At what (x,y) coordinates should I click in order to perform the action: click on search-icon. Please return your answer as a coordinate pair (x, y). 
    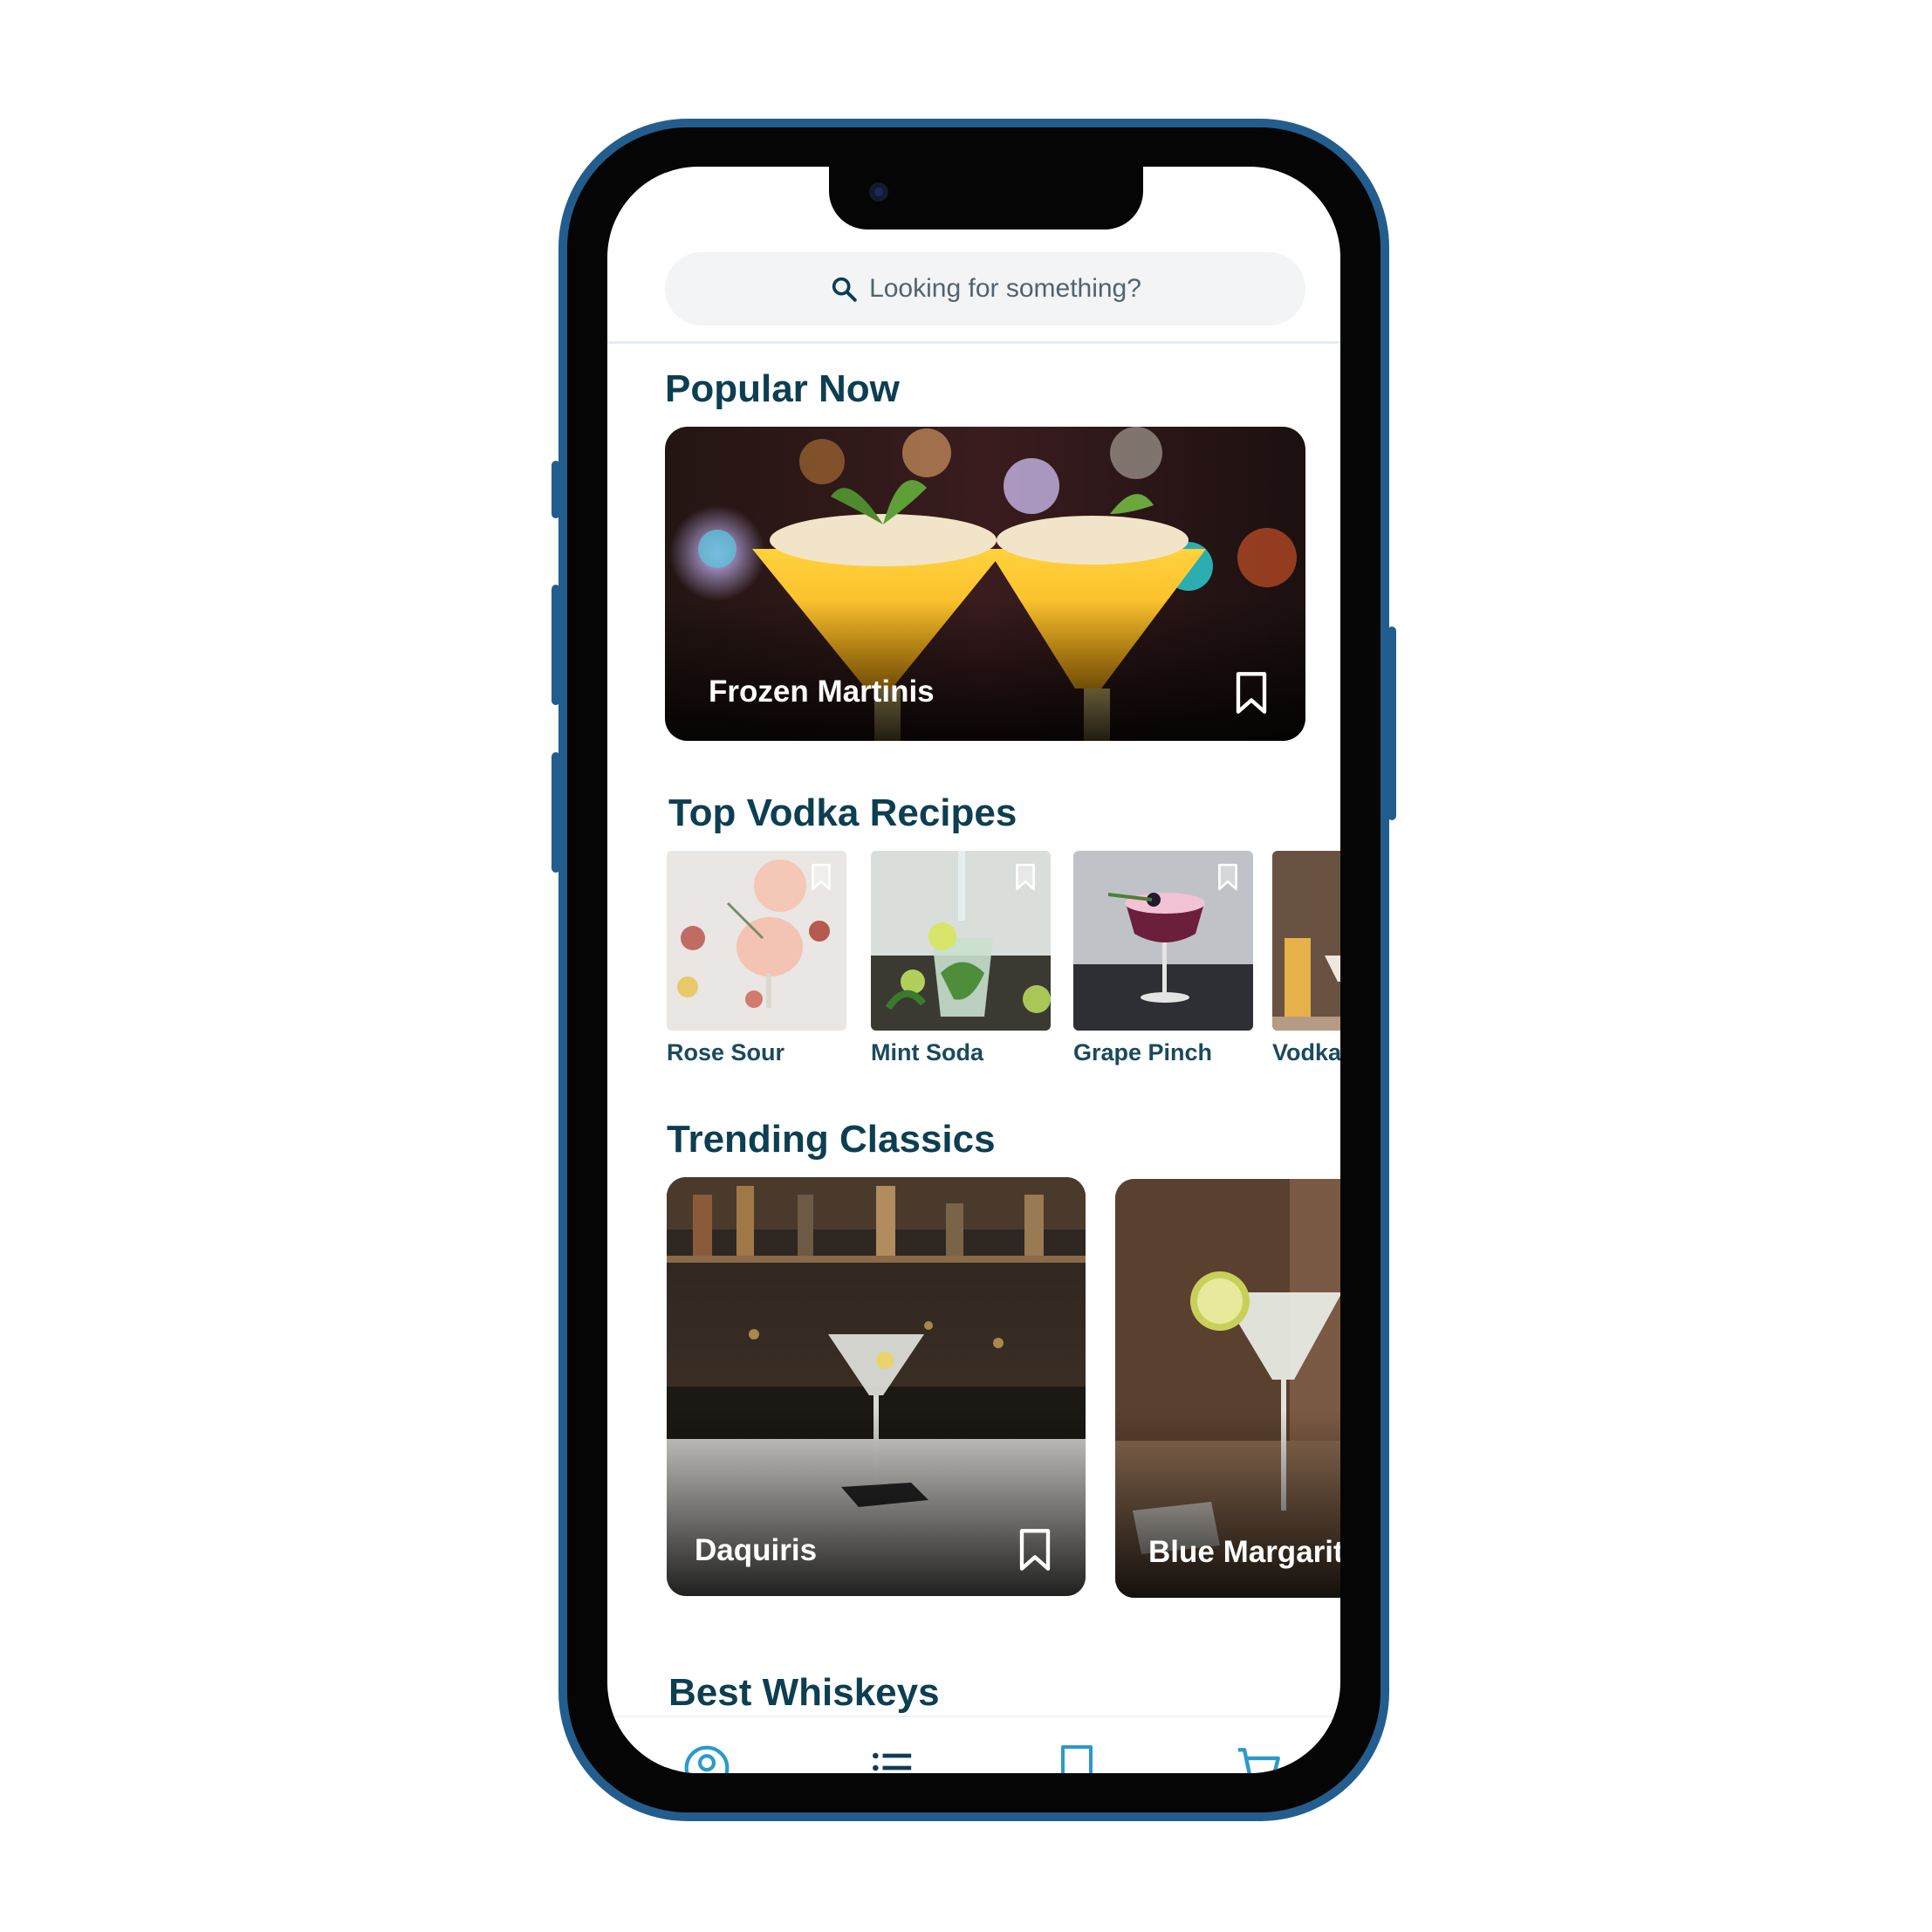
    Looking at the image, I should click on (845, 289).